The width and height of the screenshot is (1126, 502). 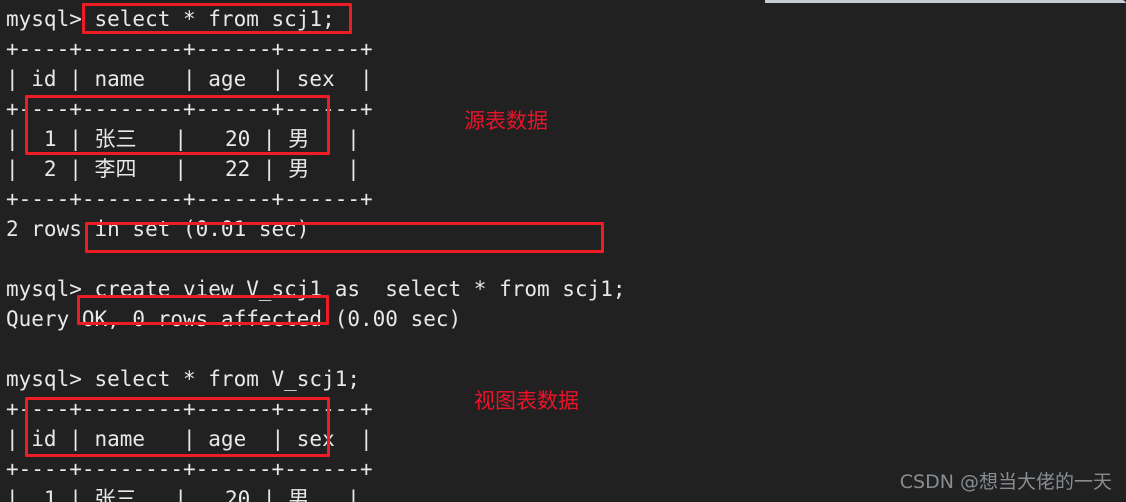 I want to click on terminal-line-result-count: 2 rows in set (0.01 sec), so click(x=158, y=229).